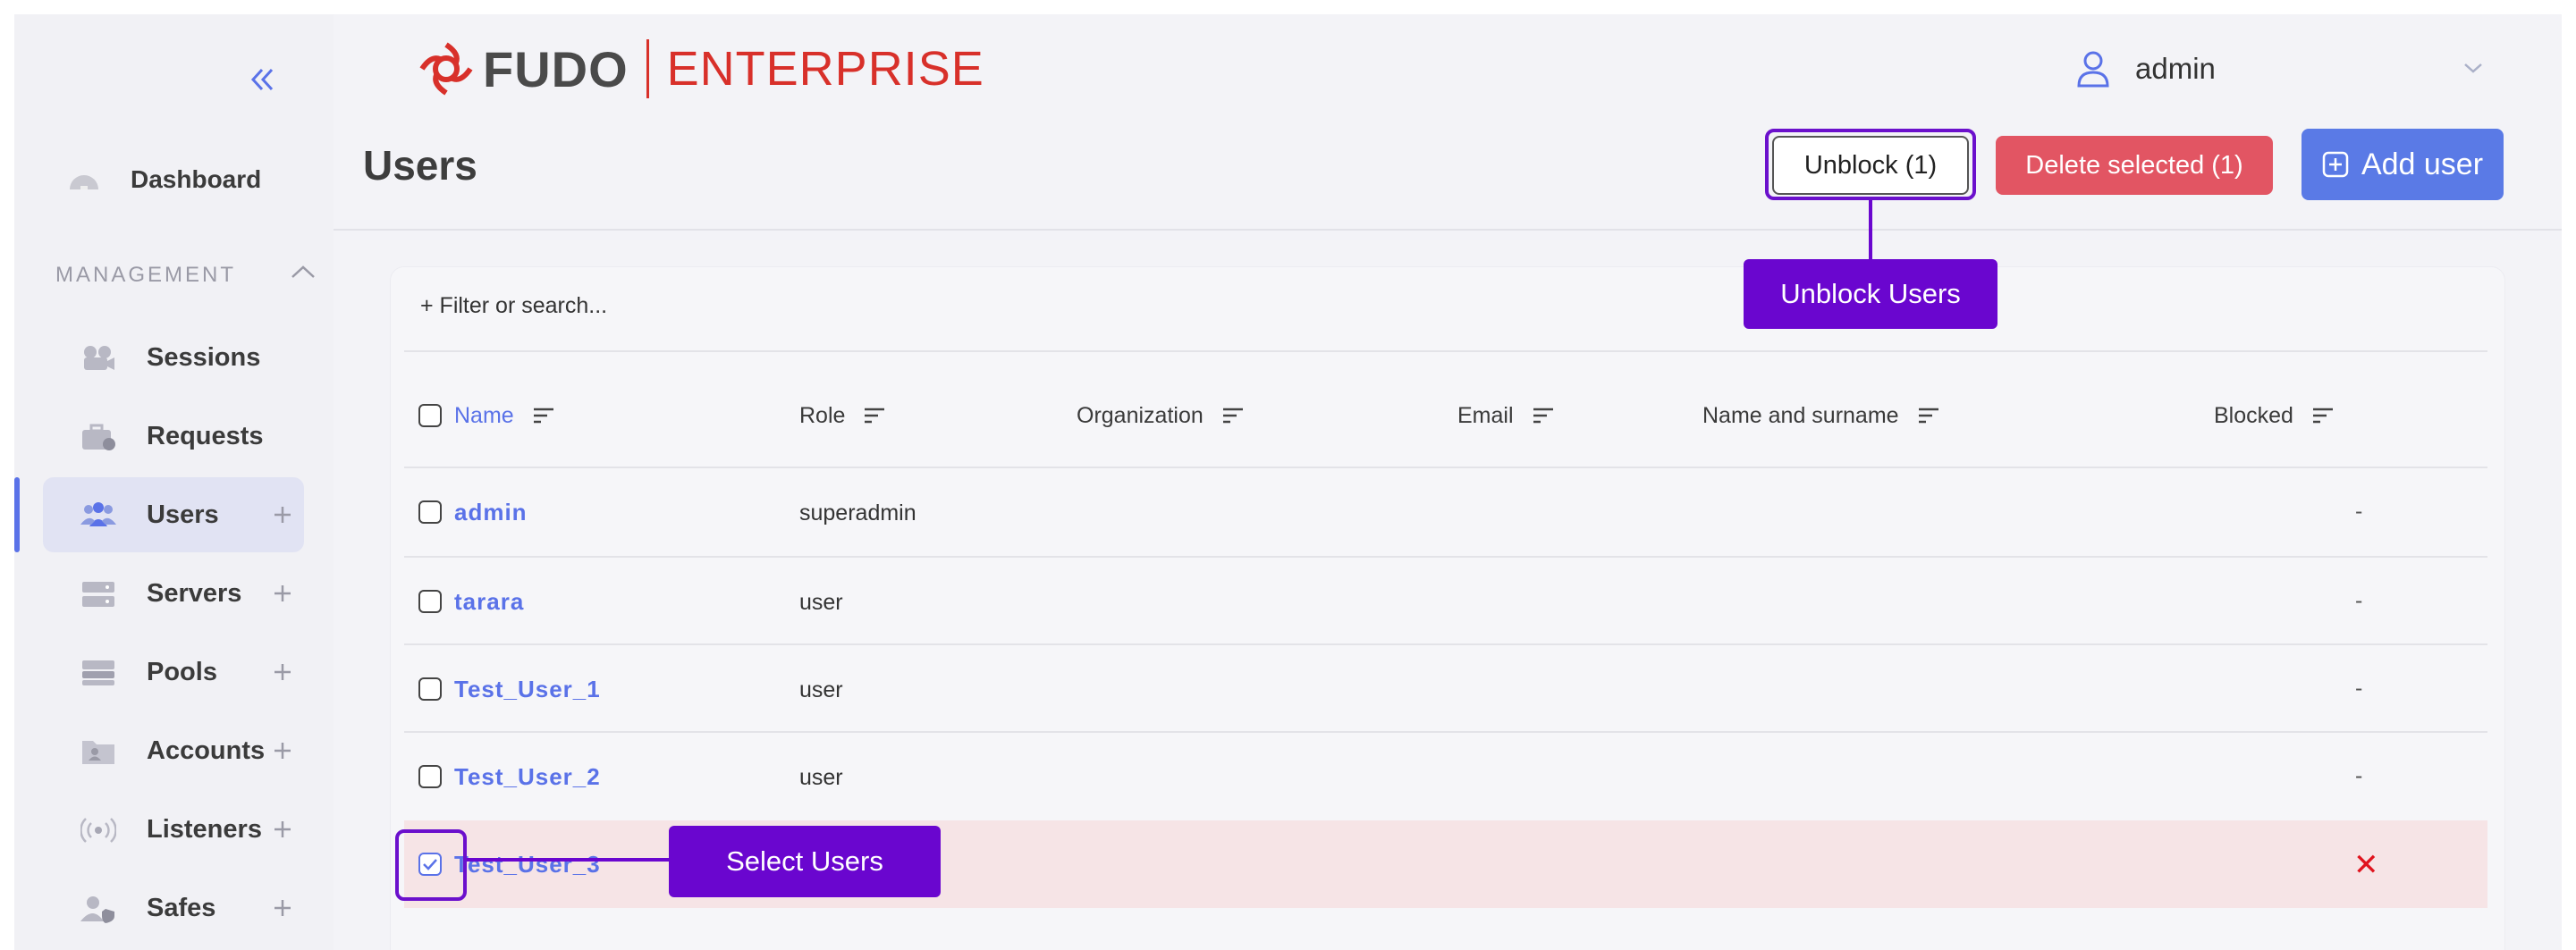 This screenshot has height=950, width=2576. Describe the element at coordinates (420, 166) in the screenshot. I see `page-title: Users` at that location.